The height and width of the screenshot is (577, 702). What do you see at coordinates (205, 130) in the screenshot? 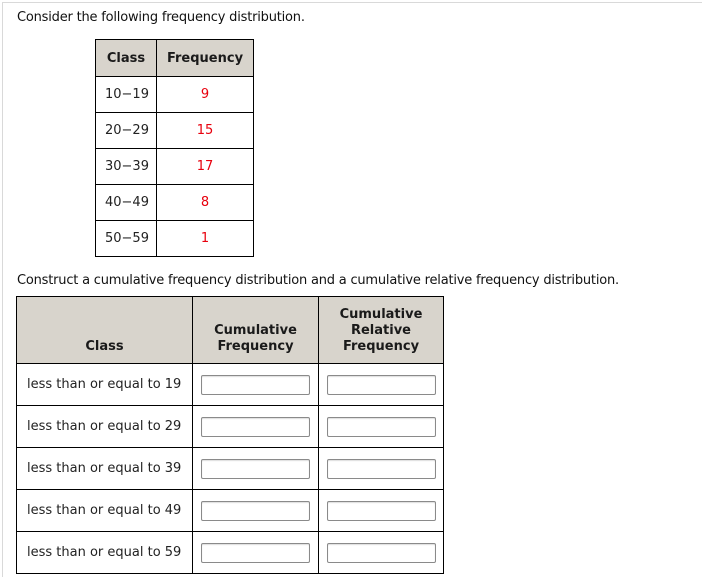
I see `frequency-cell: 15` at bounding box center [205, 130].